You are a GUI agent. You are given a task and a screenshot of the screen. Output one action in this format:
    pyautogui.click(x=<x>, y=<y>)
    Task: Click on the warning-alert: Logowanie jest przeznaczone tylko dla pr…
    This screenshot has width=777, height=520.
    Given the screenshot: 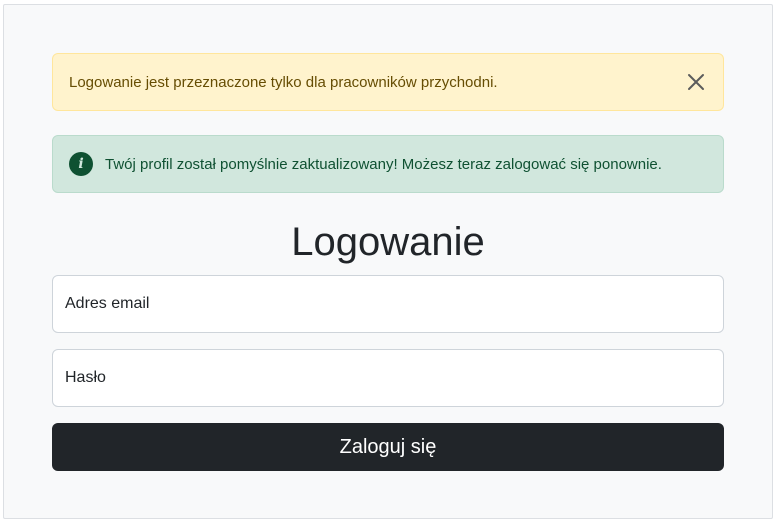 What is the action you would take?
    pyautogui.click(x=388, y=82)
    